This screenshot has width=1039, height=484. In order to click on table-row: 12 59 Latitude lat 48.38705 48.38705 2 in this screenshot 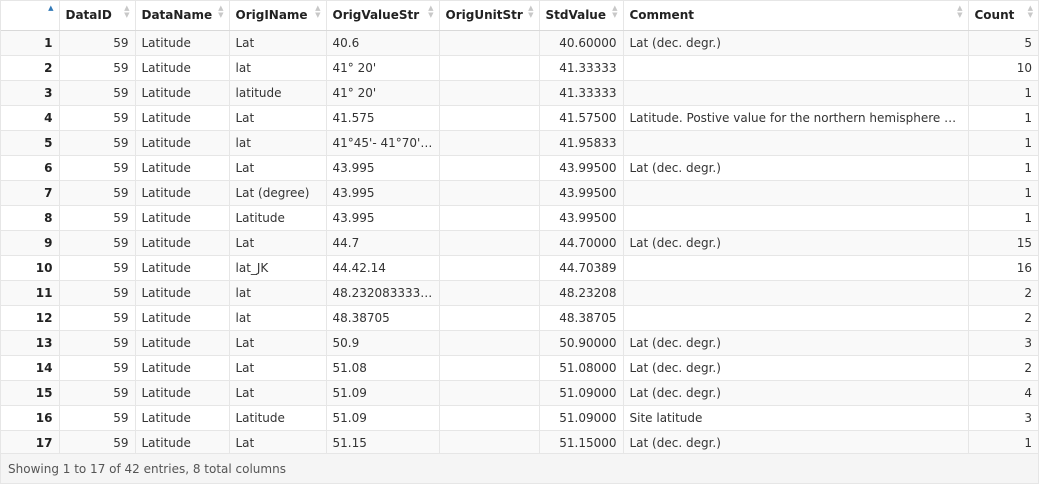, I will do `click(519, 318)`.